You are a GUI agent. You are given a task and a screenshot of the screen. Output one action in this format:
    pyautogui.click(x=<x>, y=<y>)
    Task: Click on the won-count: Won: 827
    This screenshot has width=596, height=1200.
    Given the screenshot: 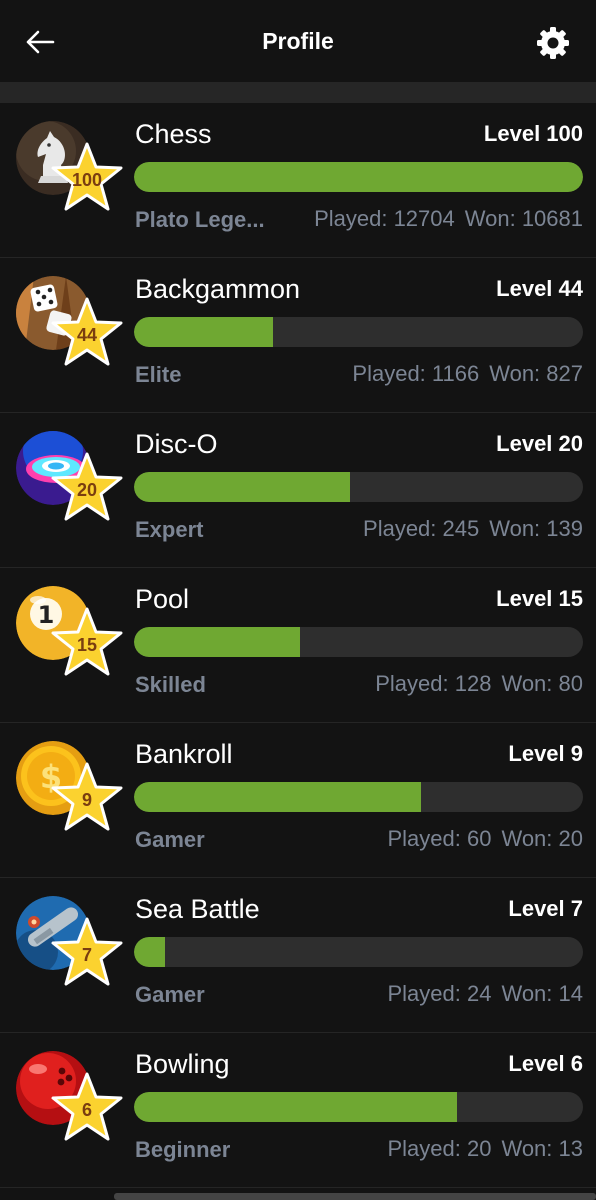 What is the action you would take?
    pyautogui.click(x=536, y=373)
    